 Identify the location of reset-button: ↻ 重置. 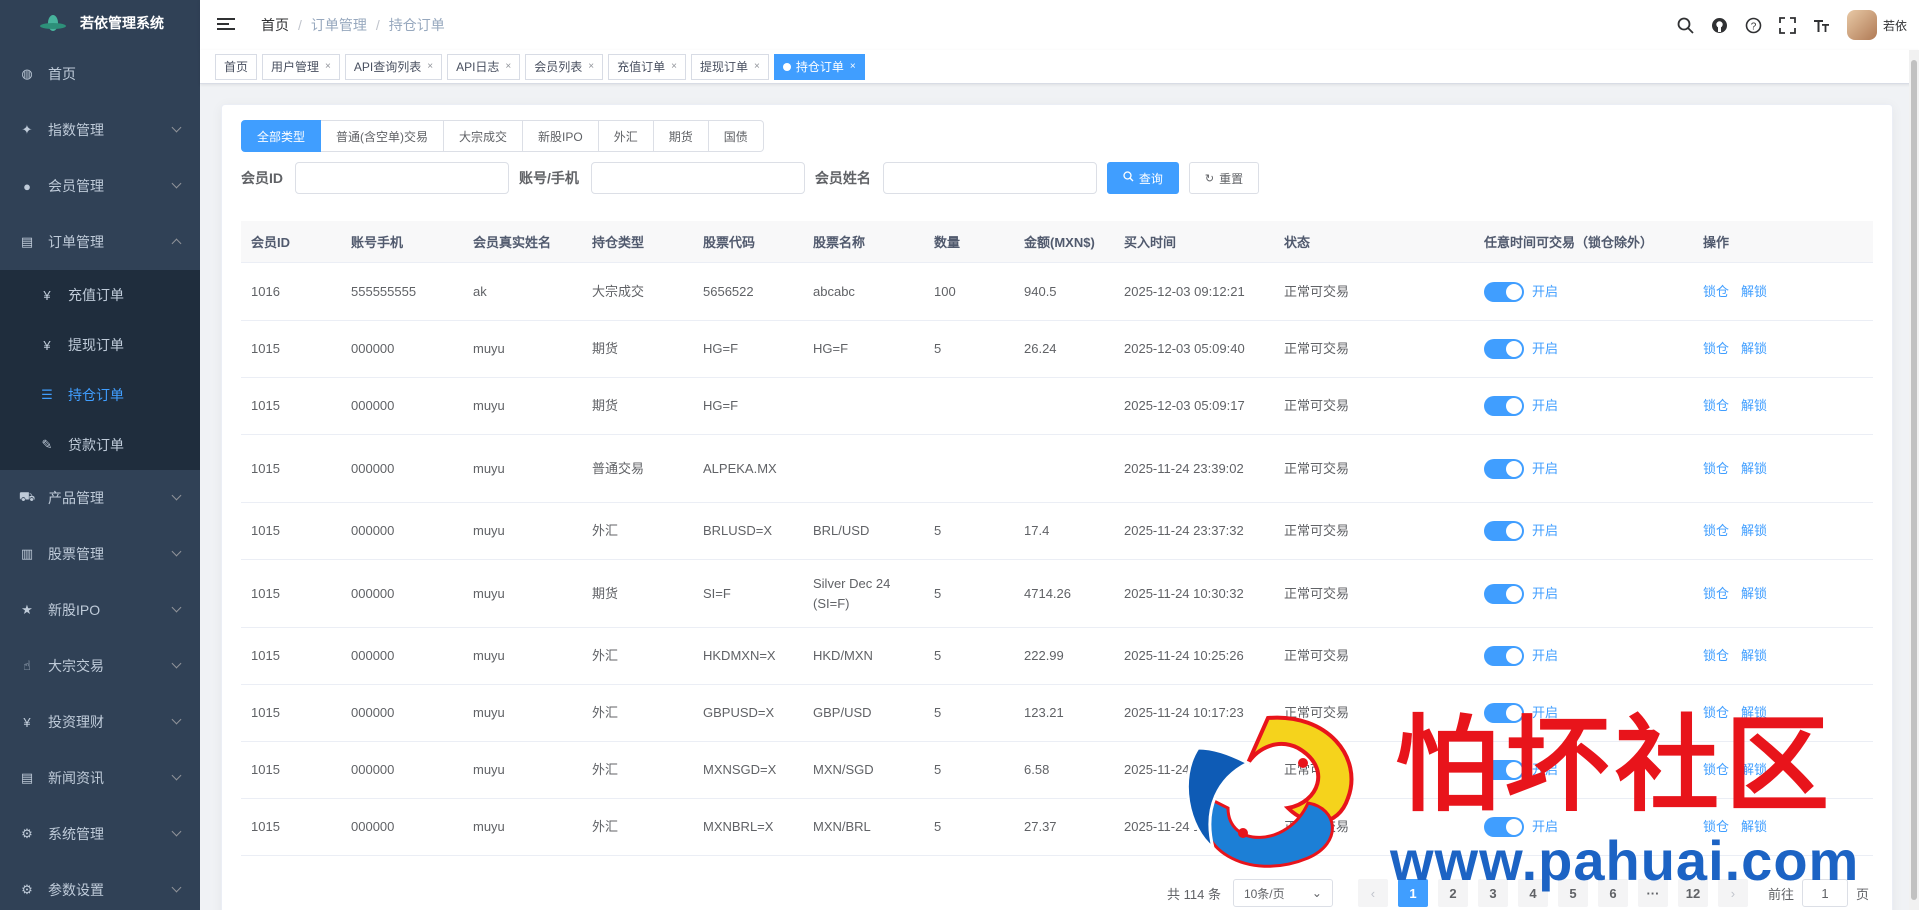
(1224, 178).